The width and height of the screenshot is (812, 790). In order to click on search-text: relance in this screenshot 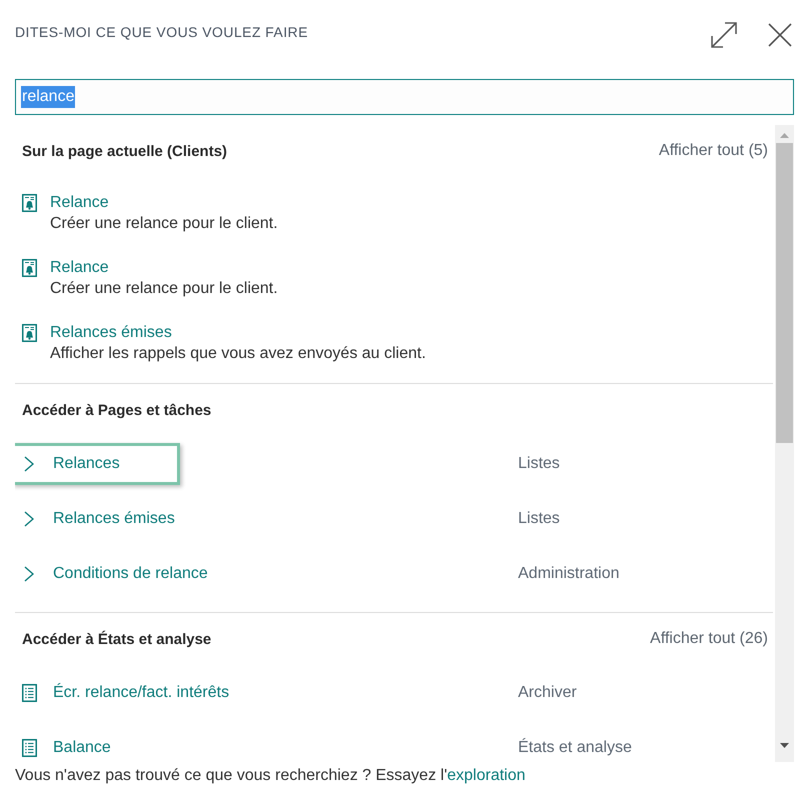, I will do `click(48, 97)`.